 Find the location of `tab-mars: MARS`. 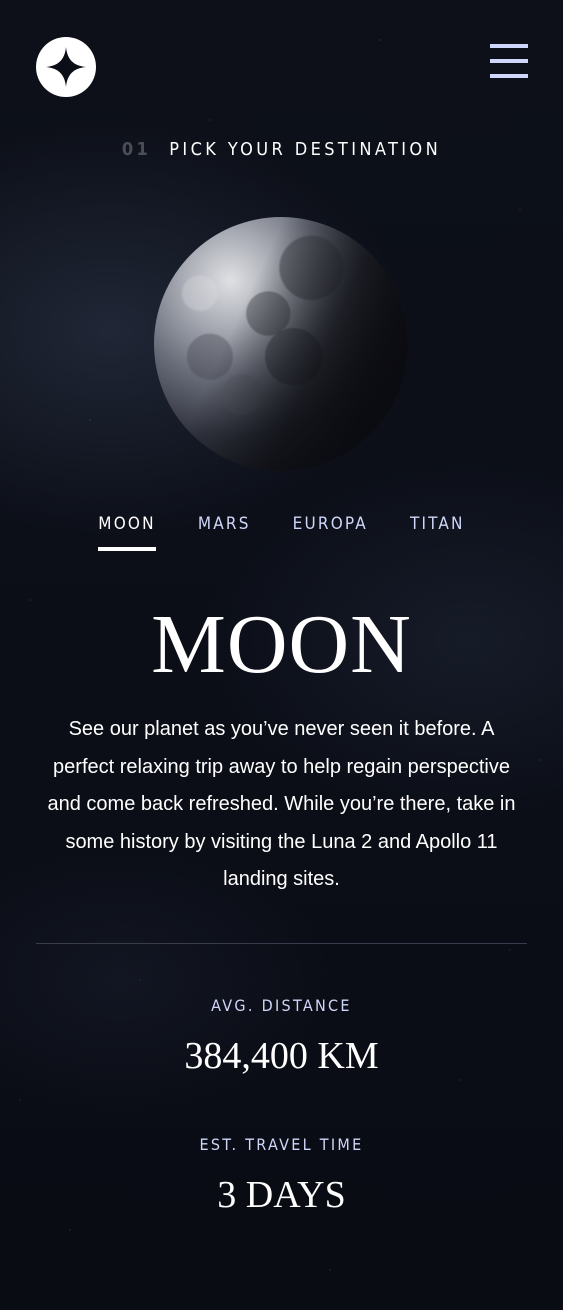

tab-mars: MARS is located at coordinates (224, 532).